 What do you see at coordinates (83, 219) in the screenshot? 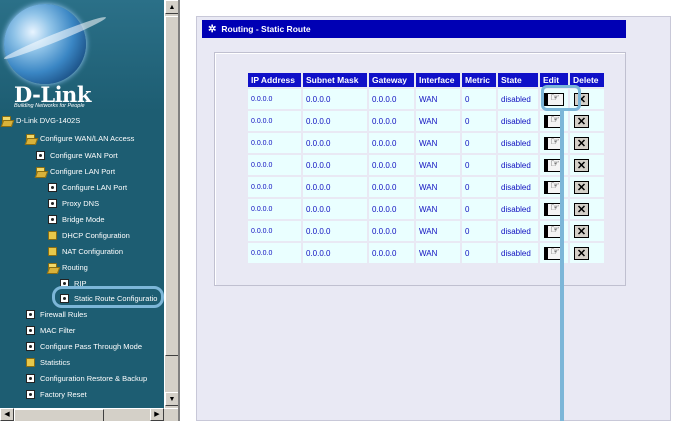
I see `tree-item-label: Bridge Mode` at bounding box center [83, 219].